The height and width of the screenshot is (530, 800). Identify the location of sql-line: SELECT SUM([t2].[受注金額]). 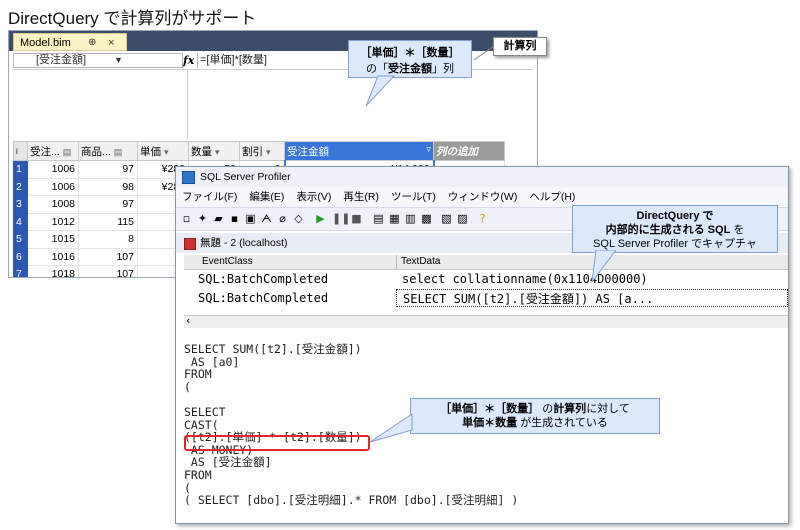
(273, 349).